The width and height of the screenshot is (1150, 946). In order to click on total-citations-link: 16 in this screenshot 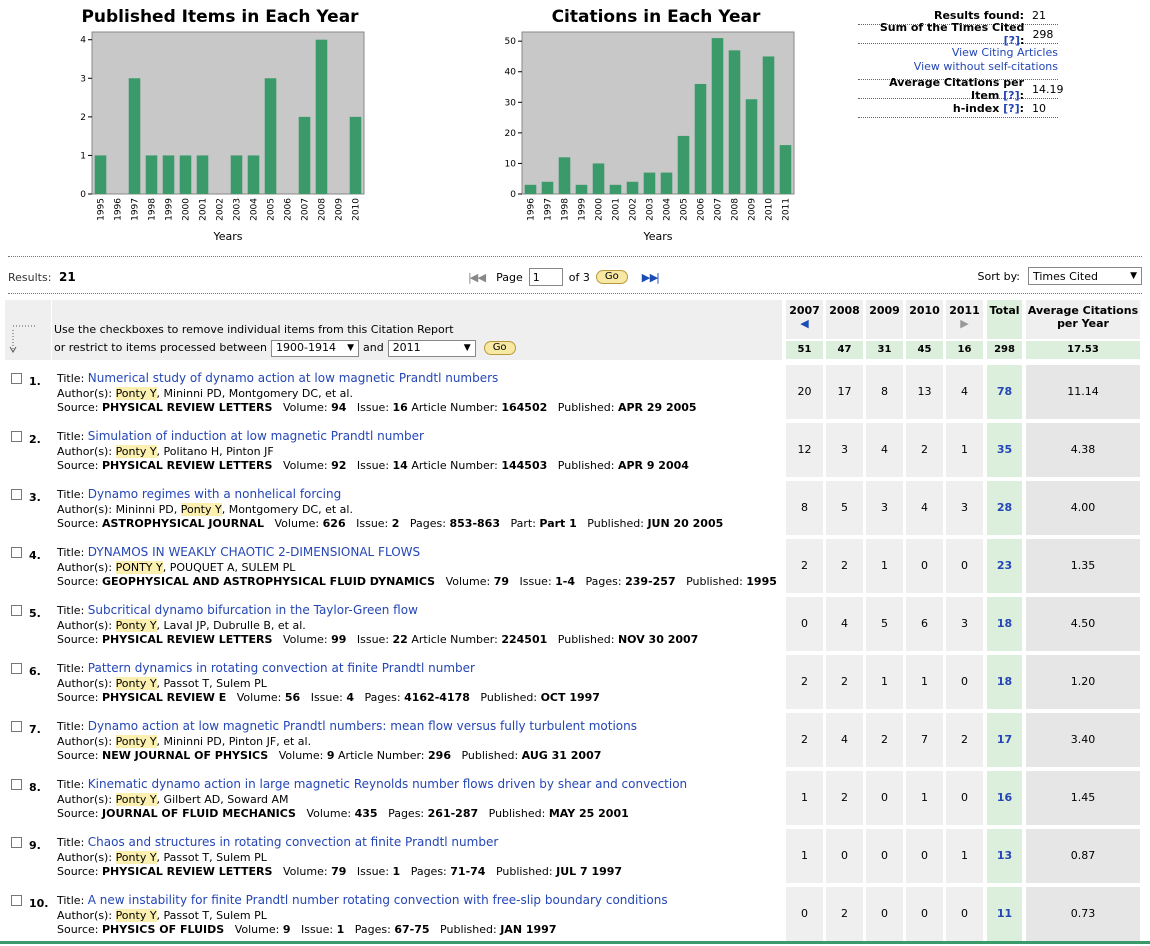, I will do `click(1004, 798)`.